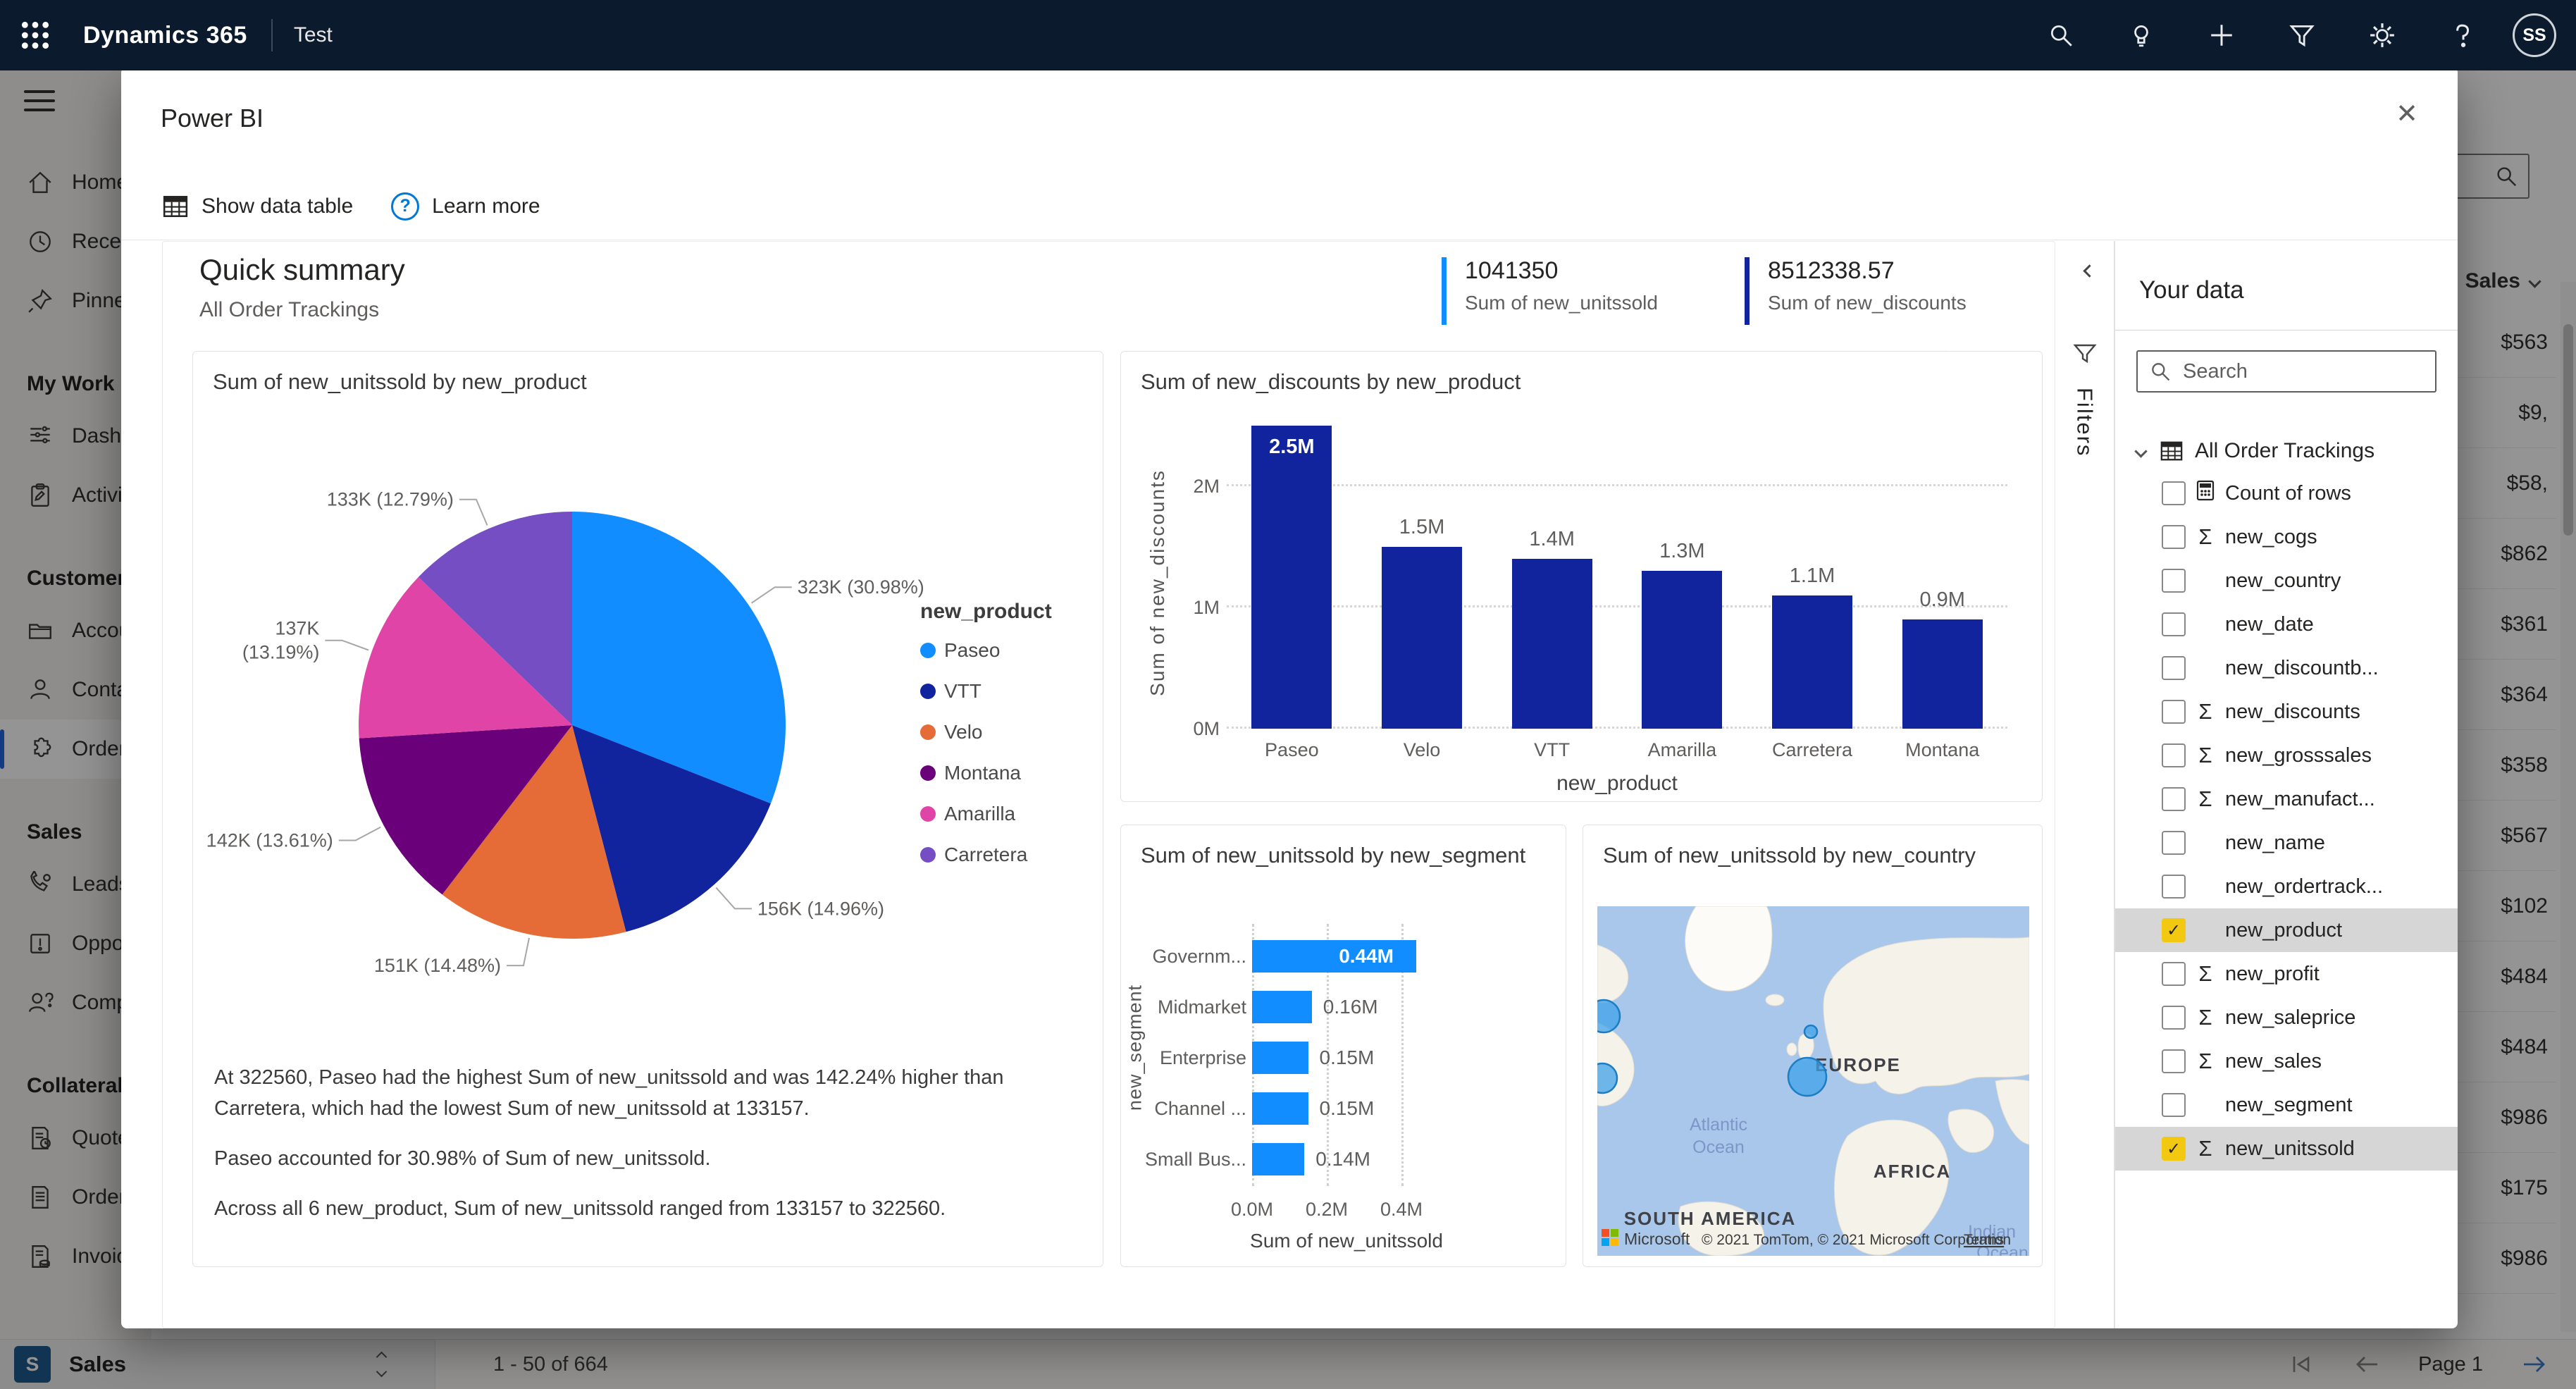 This screenshot has width=2576, height=1389. Describe the element at coordinates (2382, 35) in the screenshot. I see `settings-gear-icon` at that location.